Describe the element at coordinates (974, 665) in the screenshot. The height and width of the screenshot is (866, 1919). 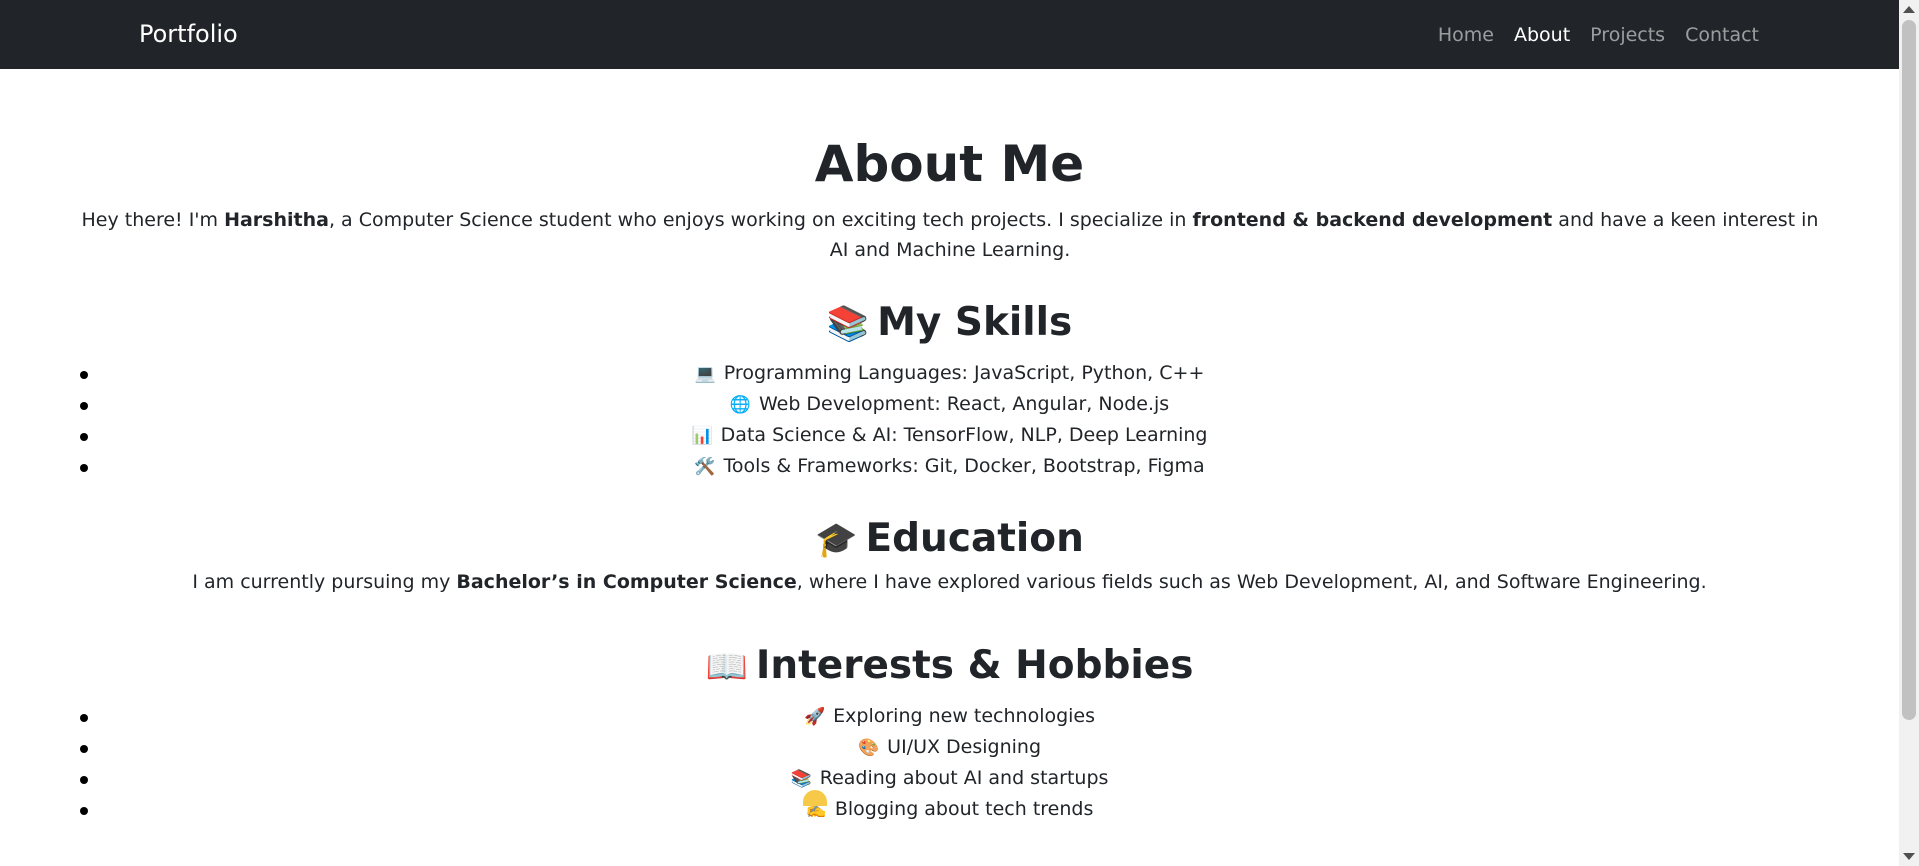
I see `interests-title: Interests & Hobbies` at that location.